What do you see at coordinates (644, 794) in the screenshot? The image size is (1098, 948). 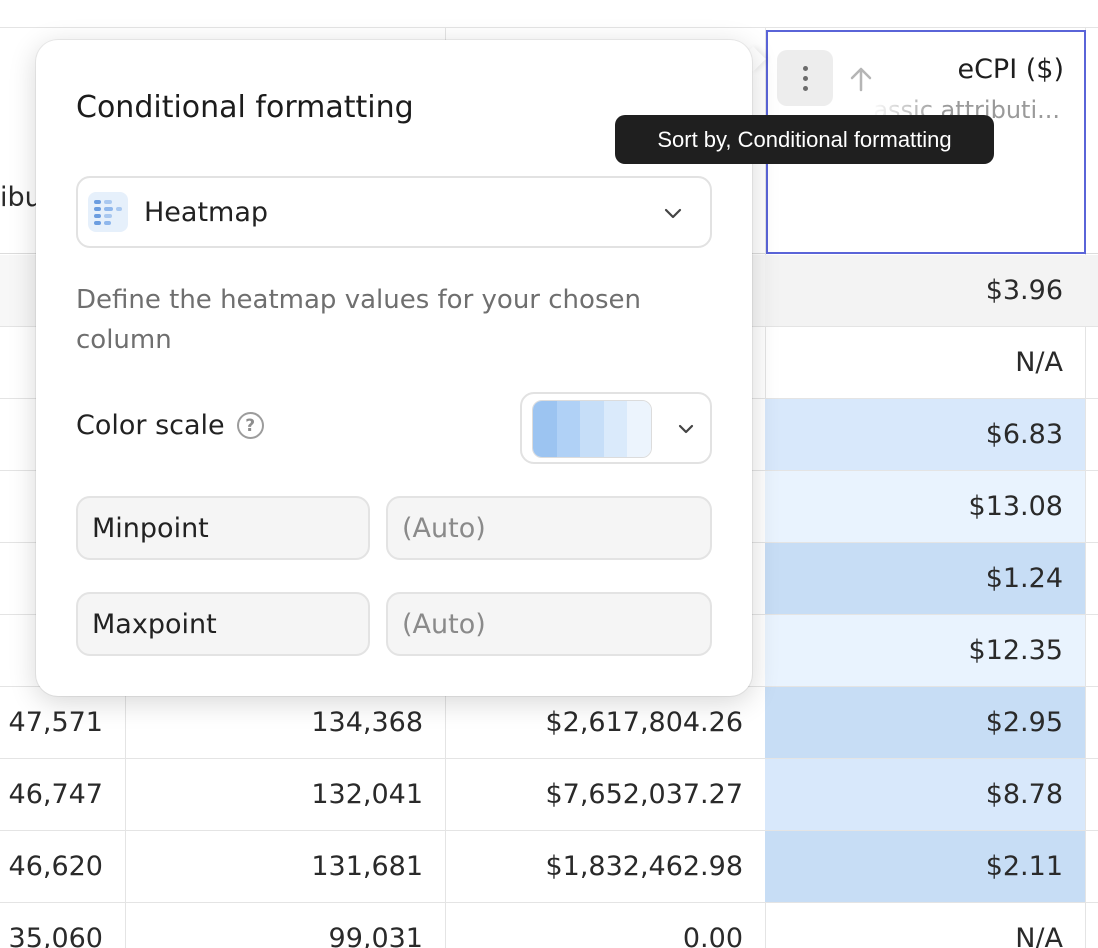 I see `table-cell-c3: $7,652,037.27` at bounding box center [644, 794].